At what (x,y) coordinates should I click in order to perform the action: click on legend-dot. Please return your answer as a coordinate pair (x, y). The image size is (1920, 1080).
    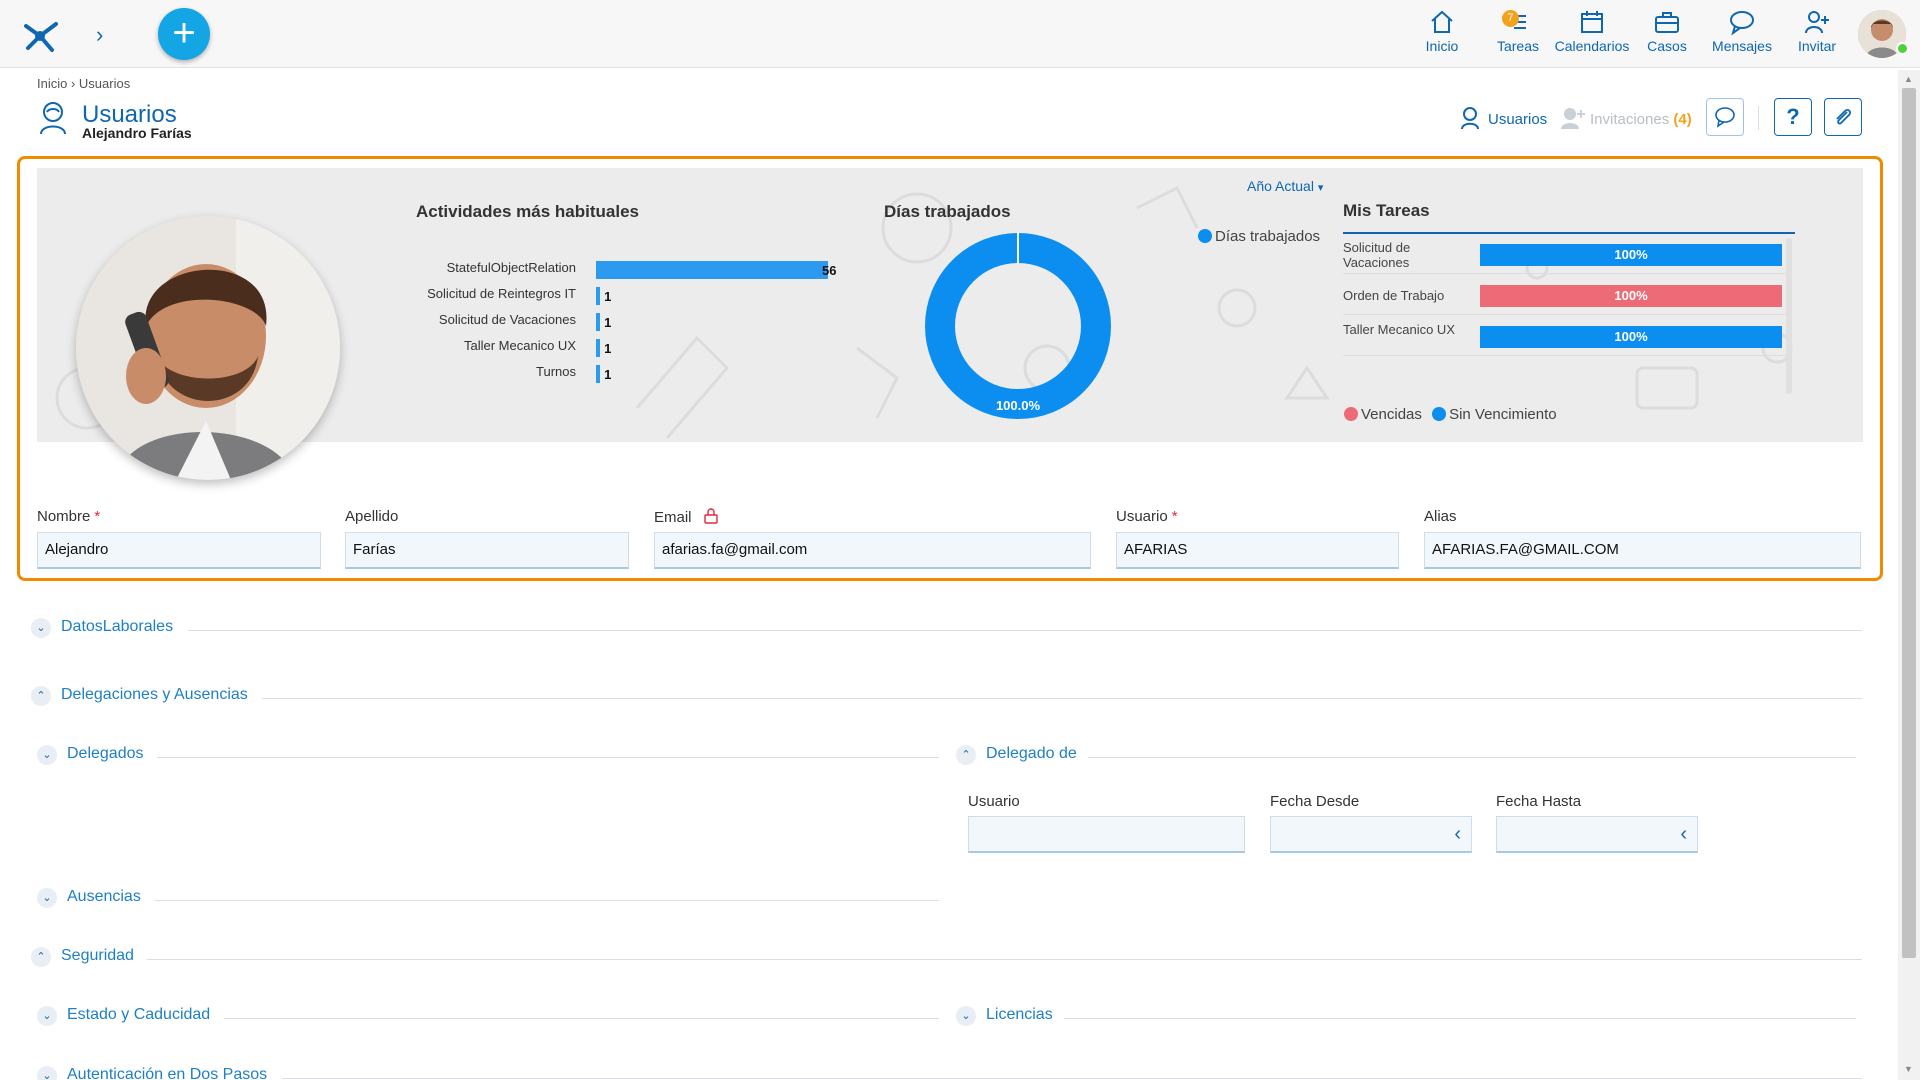
    Looking at the image, I should click on (1205, 236).